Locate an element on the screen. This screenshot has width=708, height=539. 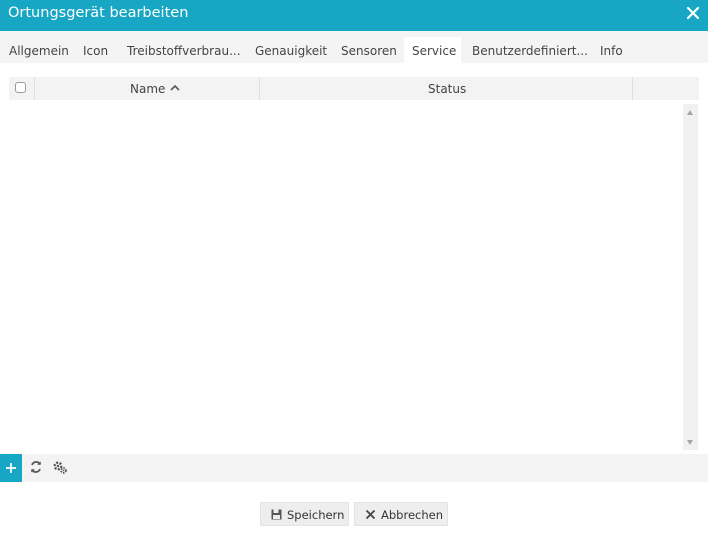
save-button-label: Speichern is located at coordinates (316, 515).